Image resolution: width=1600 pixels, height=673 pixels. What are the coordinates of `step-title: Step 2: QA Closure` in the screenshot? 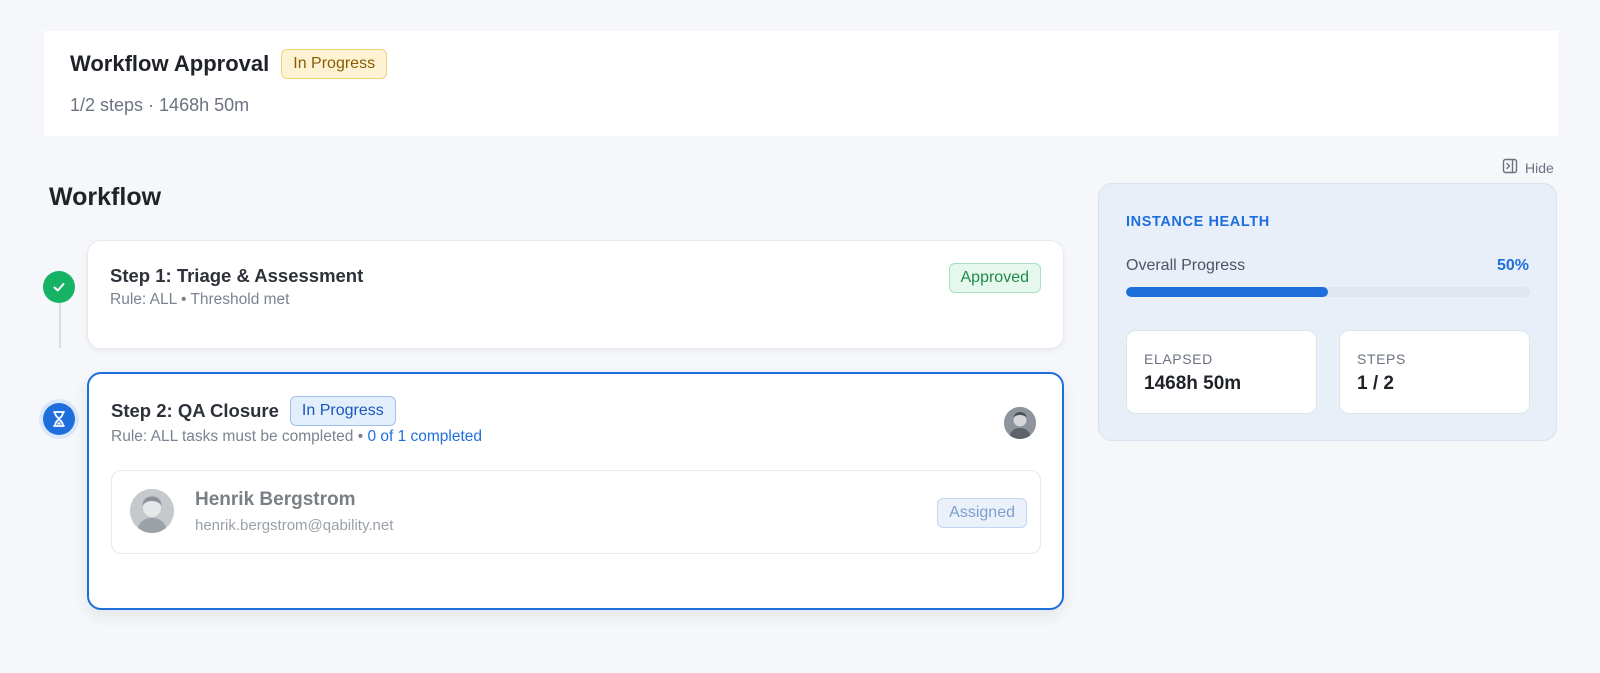 It's located at (195, 410).